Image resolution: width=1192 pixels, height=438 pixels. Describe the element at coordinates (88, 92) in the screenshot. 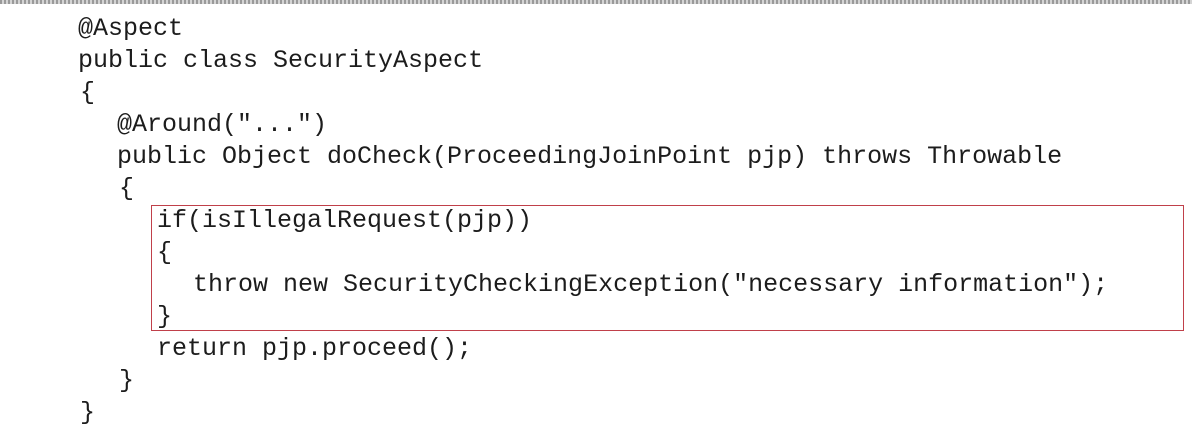

I see `code-line-class-open-brace: {` at that location.